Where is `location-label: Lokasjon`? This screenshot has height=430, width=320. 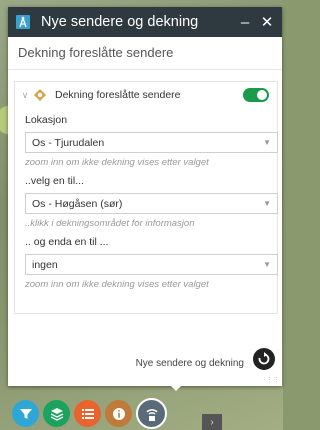 location-label: Lokasjon is located at coordinates (46, 120).